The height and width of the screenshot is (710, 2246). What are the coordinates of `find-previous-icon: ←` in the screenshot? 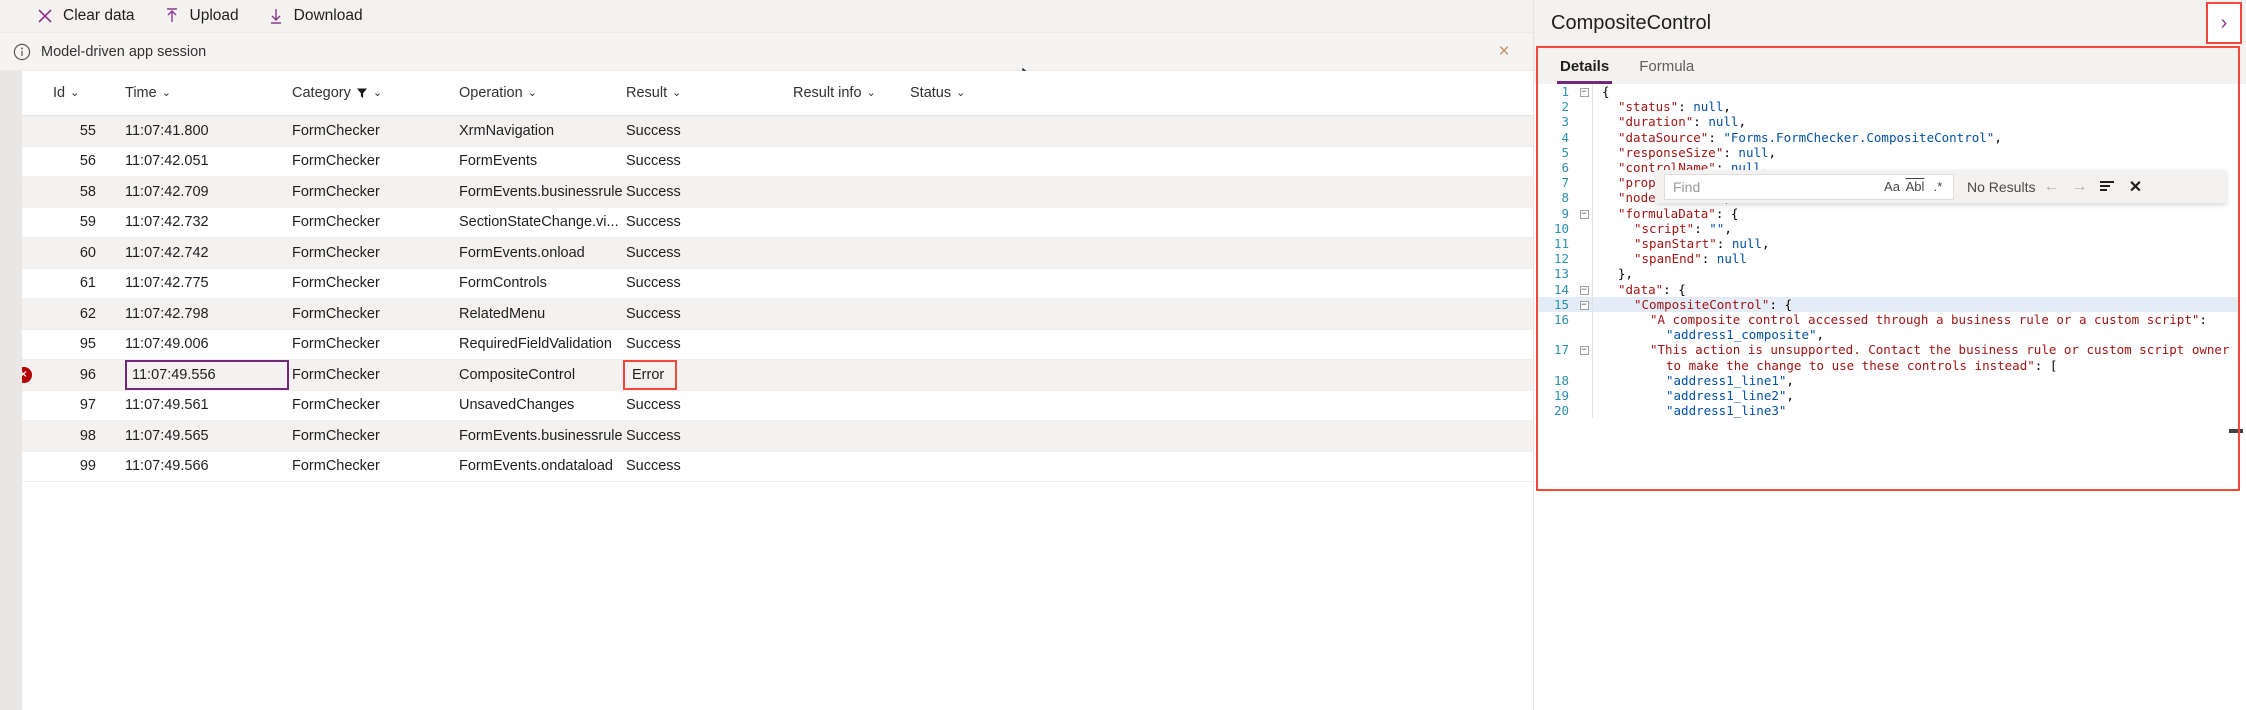 It's located at (2051, 187).